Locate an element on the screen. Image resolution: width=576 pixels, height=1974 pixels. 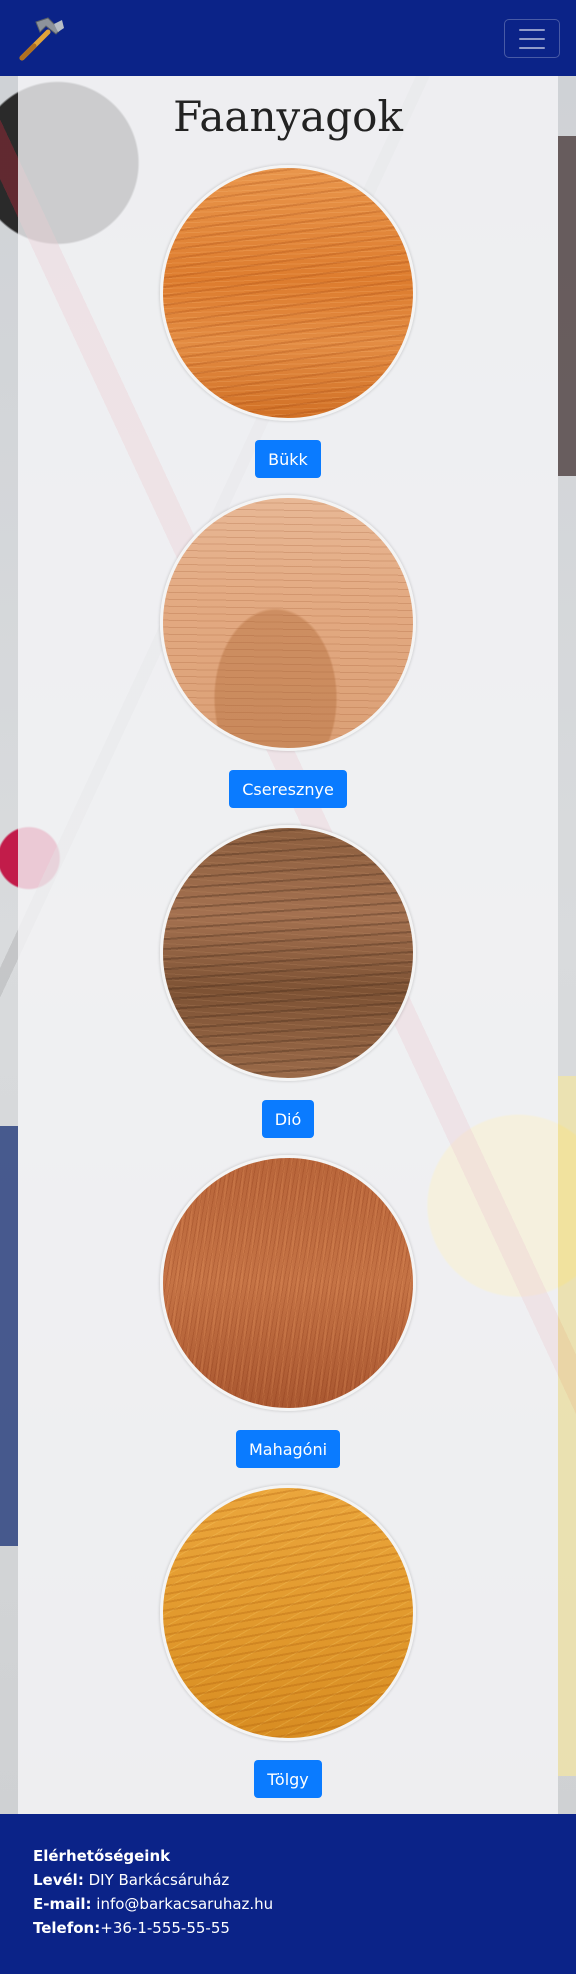
hamburger-menu-icon is located at coordinates (532, 38).